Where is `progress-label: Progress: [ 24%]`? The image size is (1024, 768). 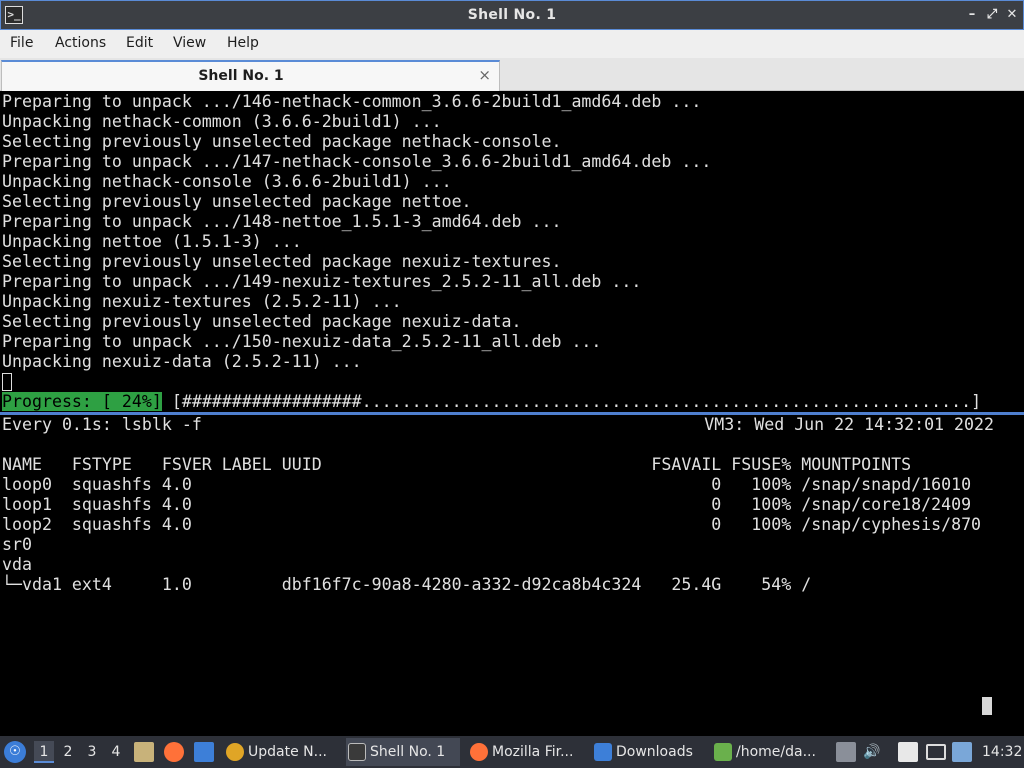
progress-label: Progress: [ 24%] is located at coordinates (82, 401).